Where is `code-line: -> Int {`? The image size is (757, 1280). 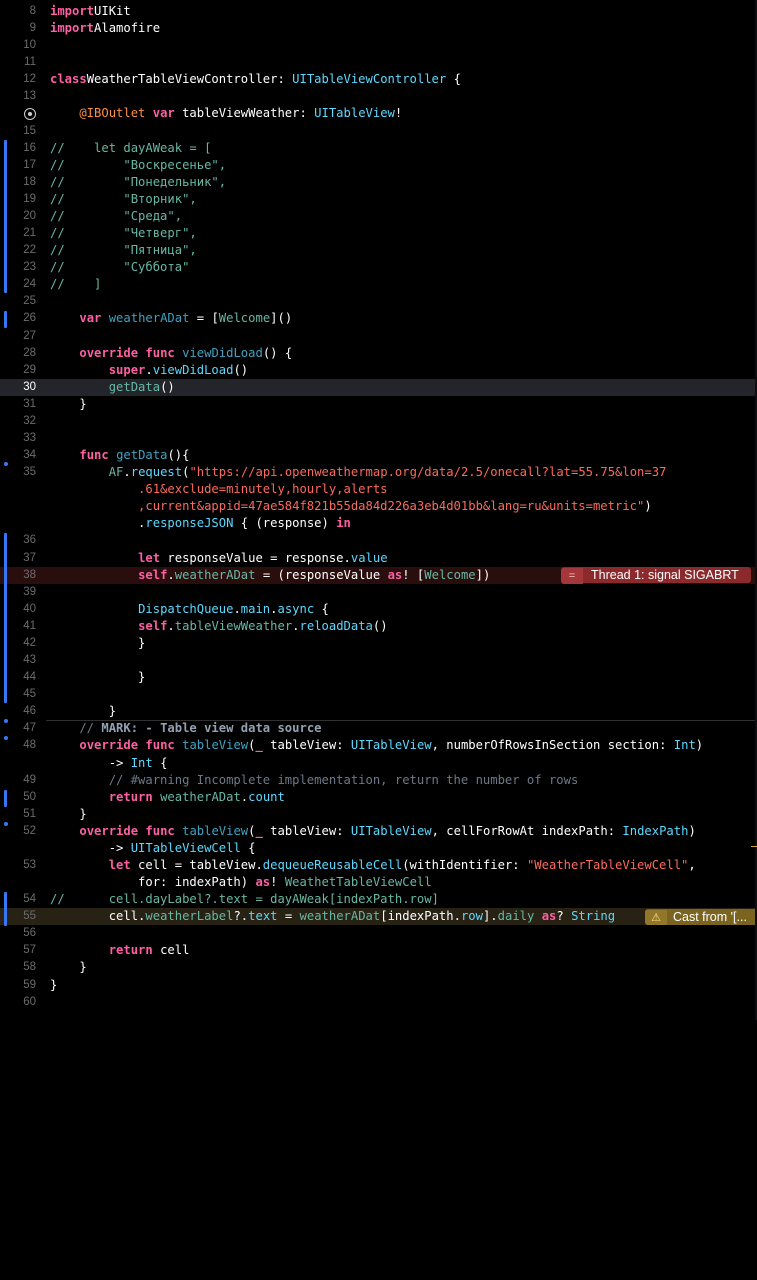 code-line: -> Int { is located at coordinates (378, 763).